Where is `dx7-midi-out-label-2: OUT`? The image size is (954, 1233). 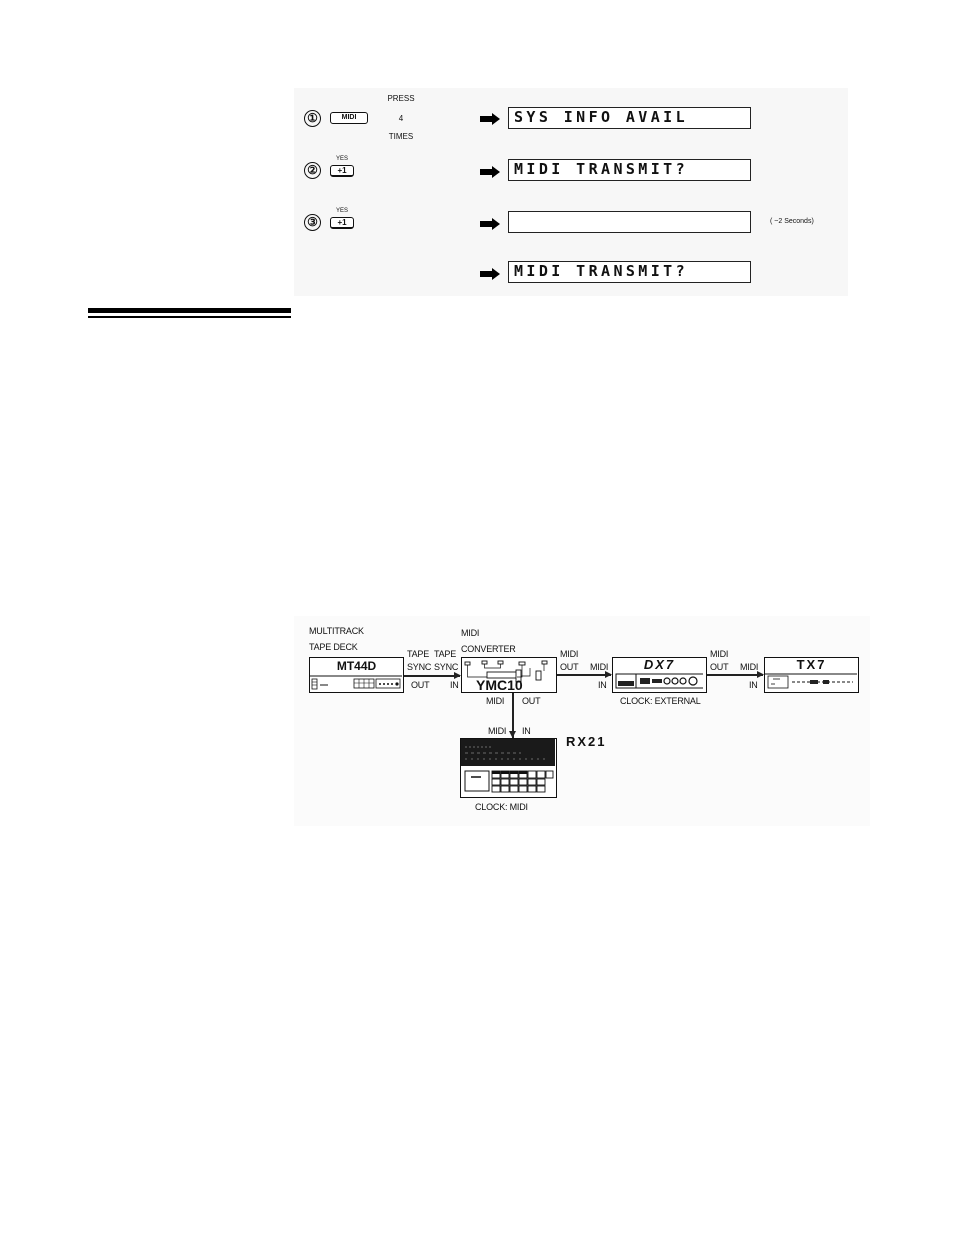 dx7-midi-out-label-2: OUT is located at coordinates (719, 667).